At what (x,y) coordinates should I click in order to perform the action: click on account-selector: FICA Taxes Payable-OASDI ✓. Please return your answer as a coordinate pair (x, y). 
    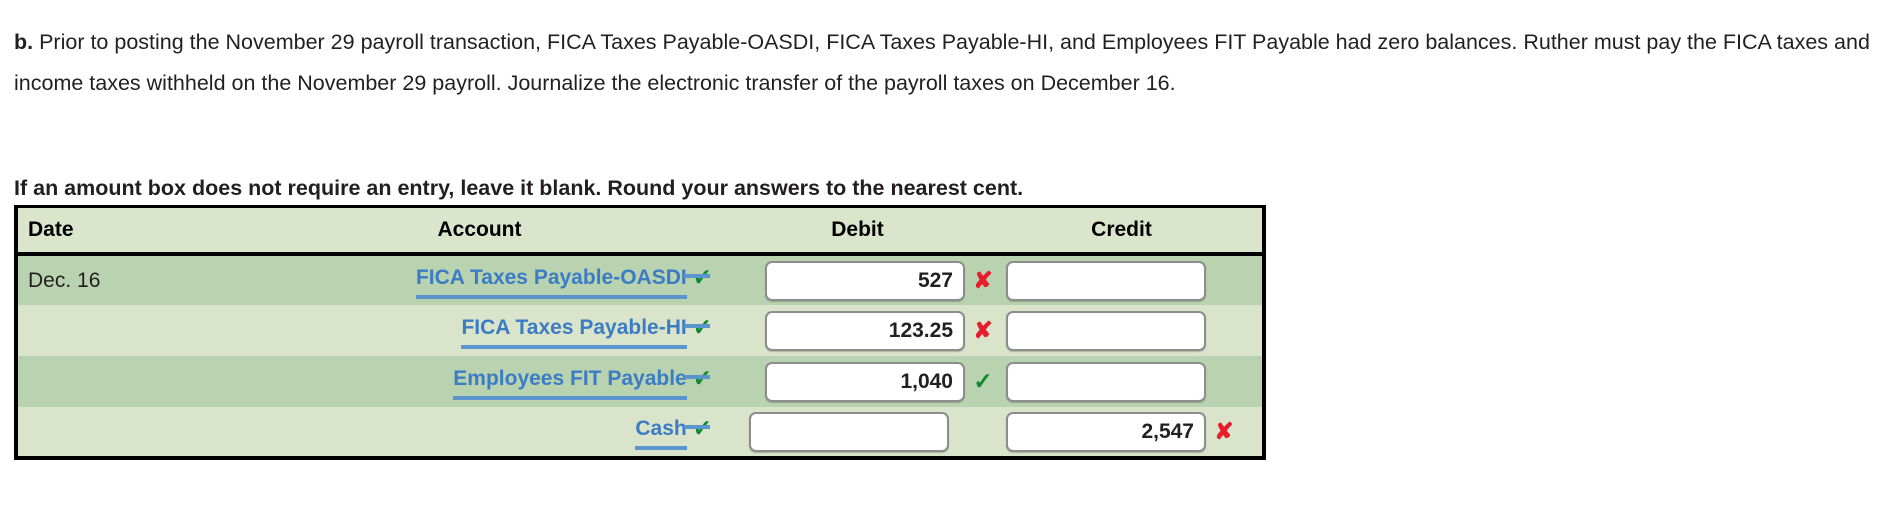
    Looking at the image, I should click on (563, 281).